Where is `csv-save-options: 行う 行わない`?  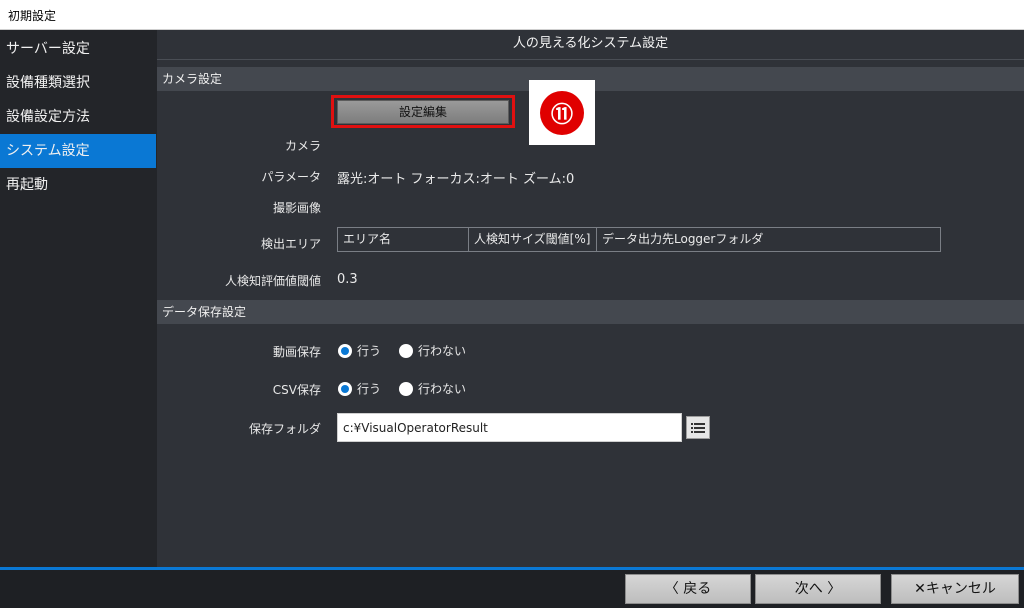
csv-save-options: 行う 行わない is located at coordinates (411, 388).